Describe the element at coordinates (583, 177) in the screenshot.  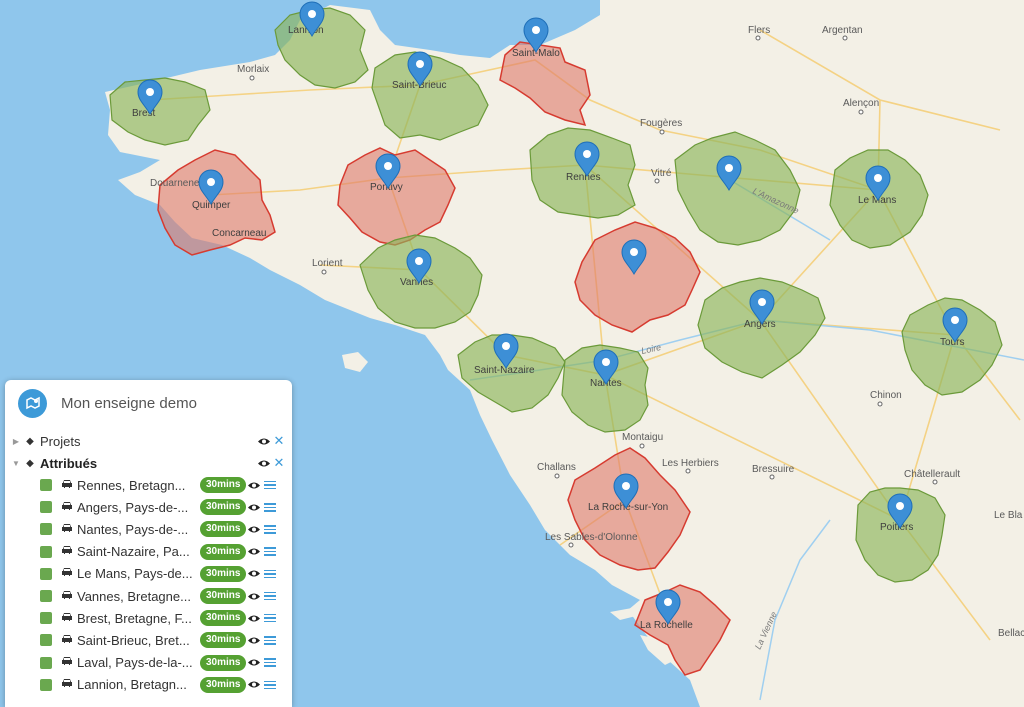
I see `svg-text: Rennes` at that location.